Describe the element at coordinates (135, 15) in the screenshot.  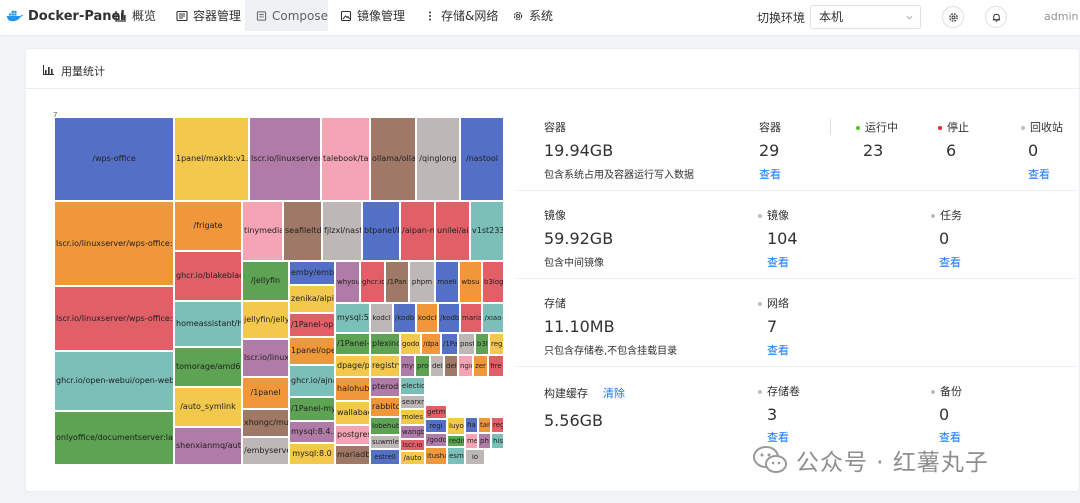
I see `nav-item-overview: 概览` at that location.